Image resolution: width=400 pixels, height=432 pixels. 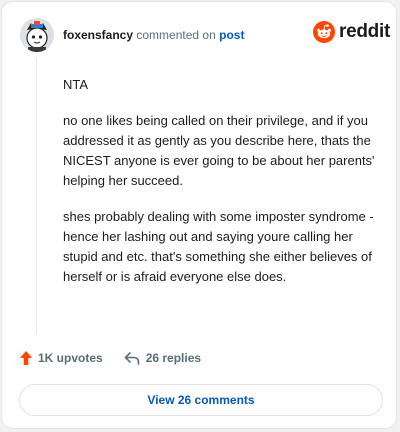 I want to click on action-text: commented on, so click(x=176, y=35).